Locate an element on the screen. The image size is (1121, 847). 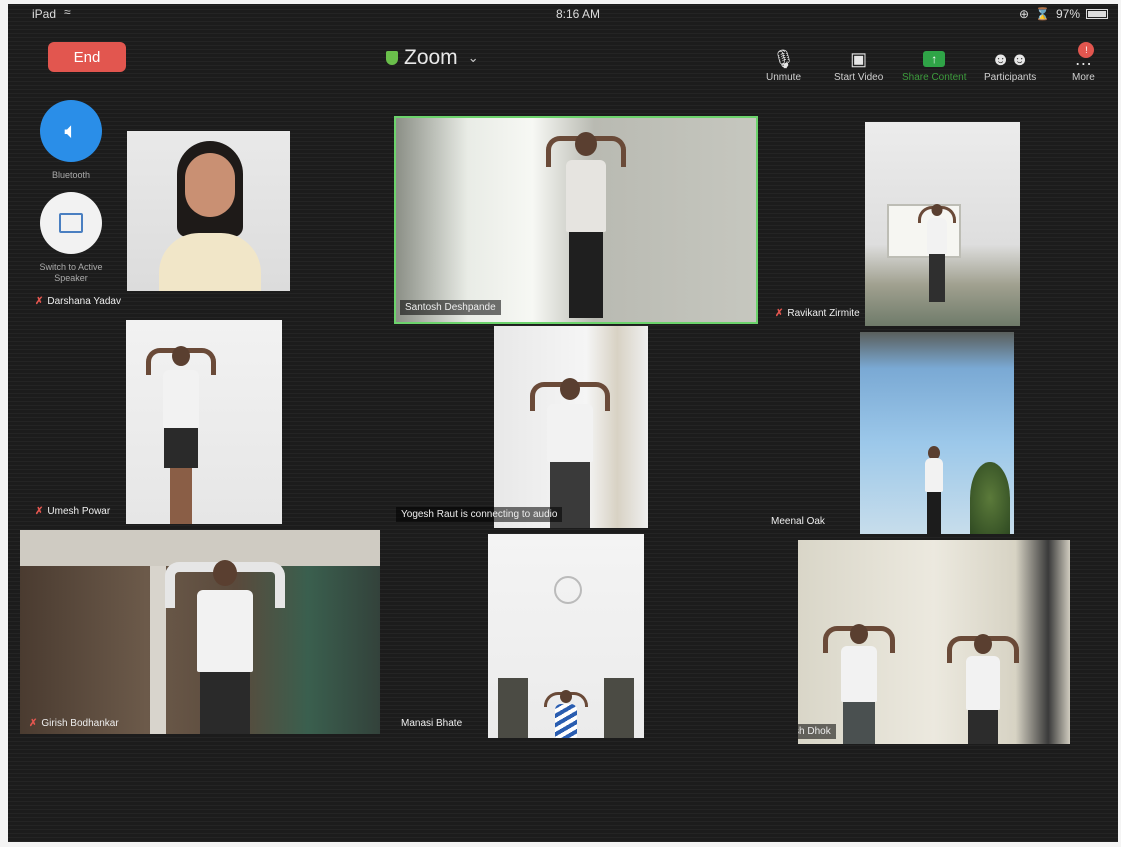
ceiling-light is located at coordinates (568, 590).